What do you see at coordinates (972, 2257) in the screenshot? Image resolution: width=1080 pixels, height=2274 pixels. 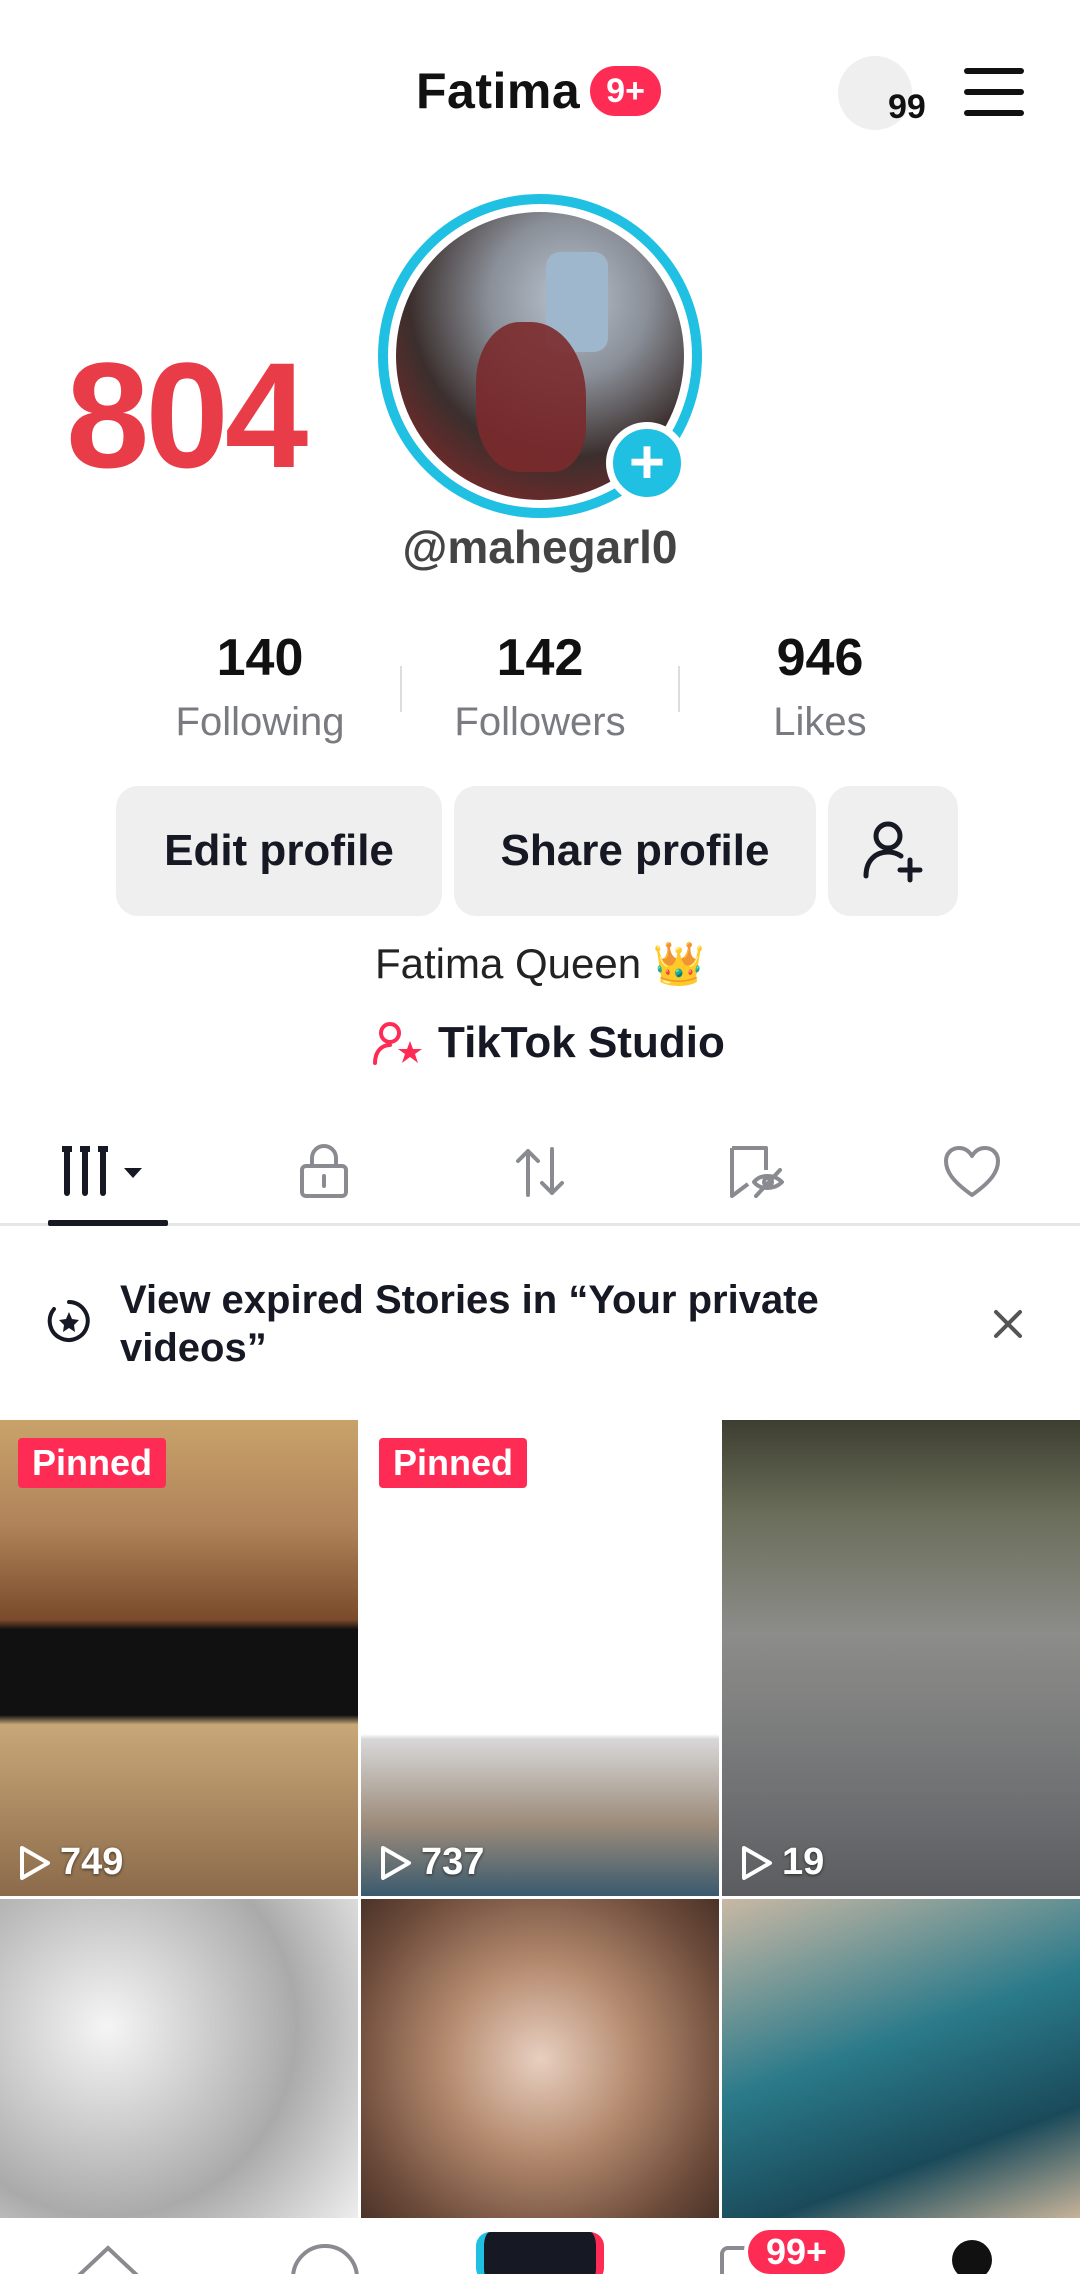 I see `profile-icon` at bounding box center [972, 2257].